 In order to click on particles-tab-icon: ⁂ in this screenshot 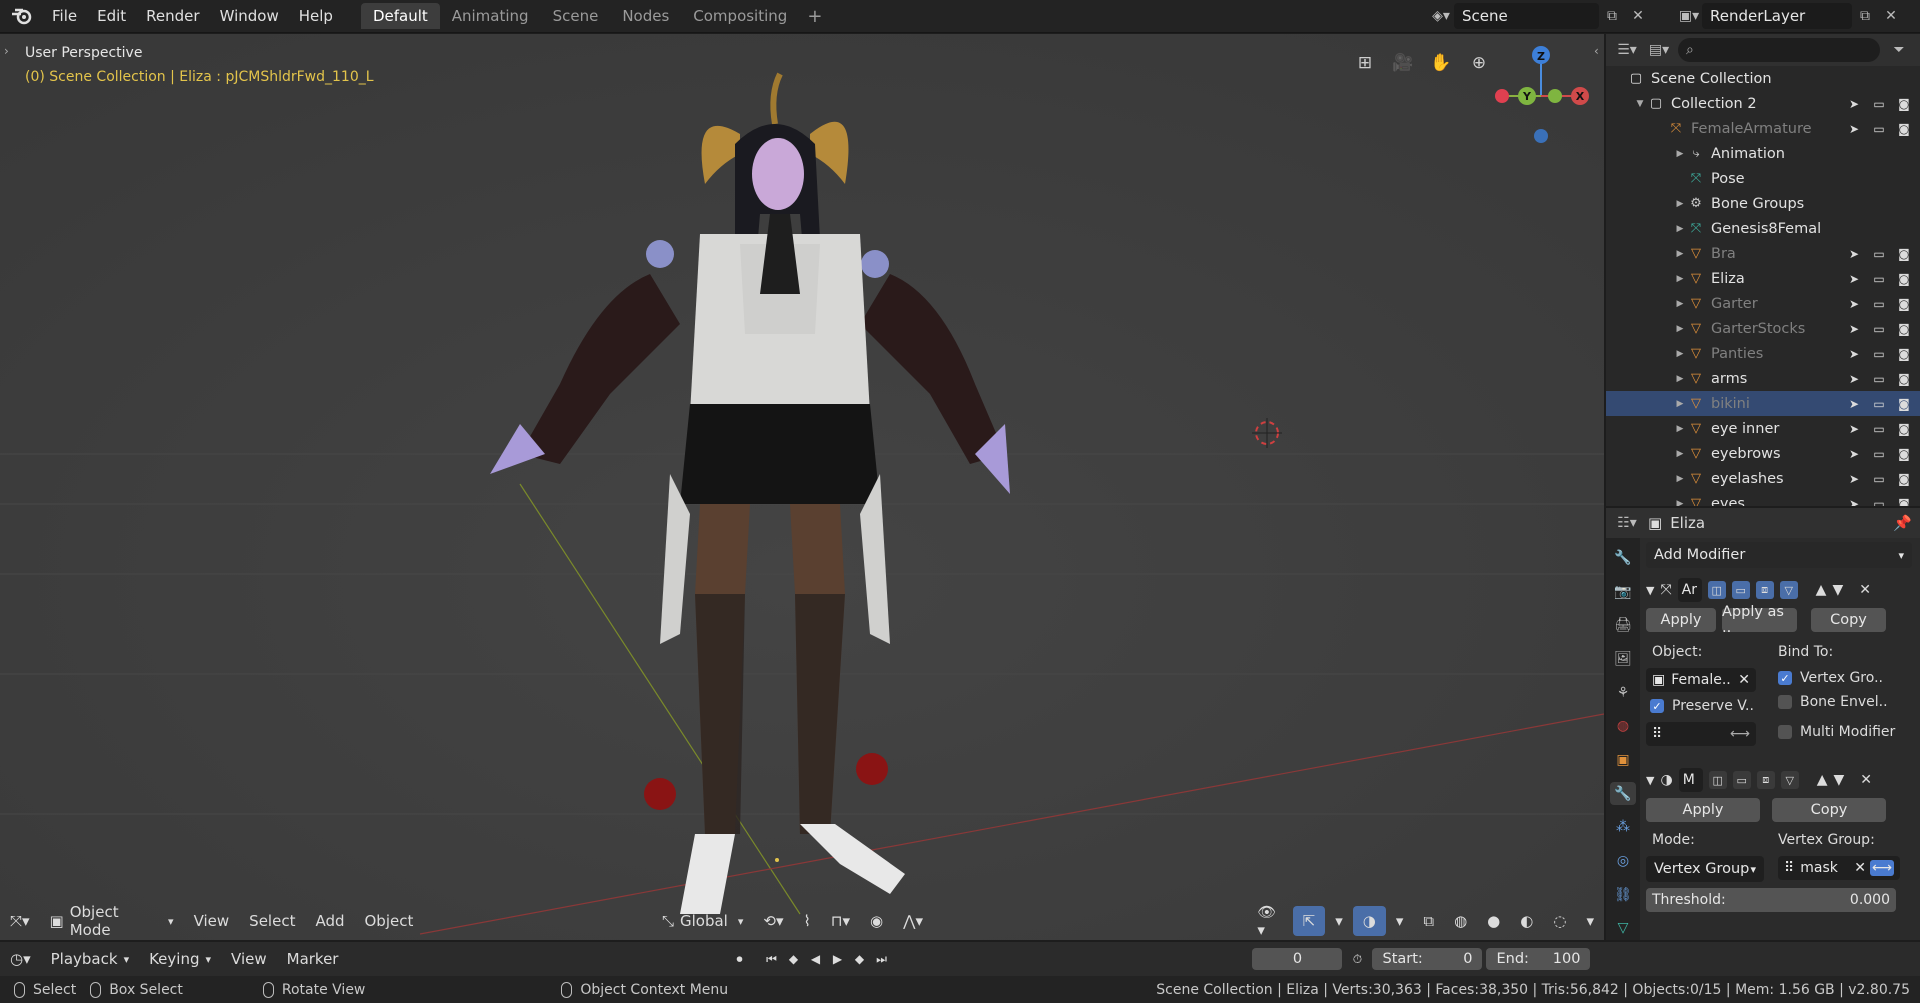, I will do `click(1623, 827)`.